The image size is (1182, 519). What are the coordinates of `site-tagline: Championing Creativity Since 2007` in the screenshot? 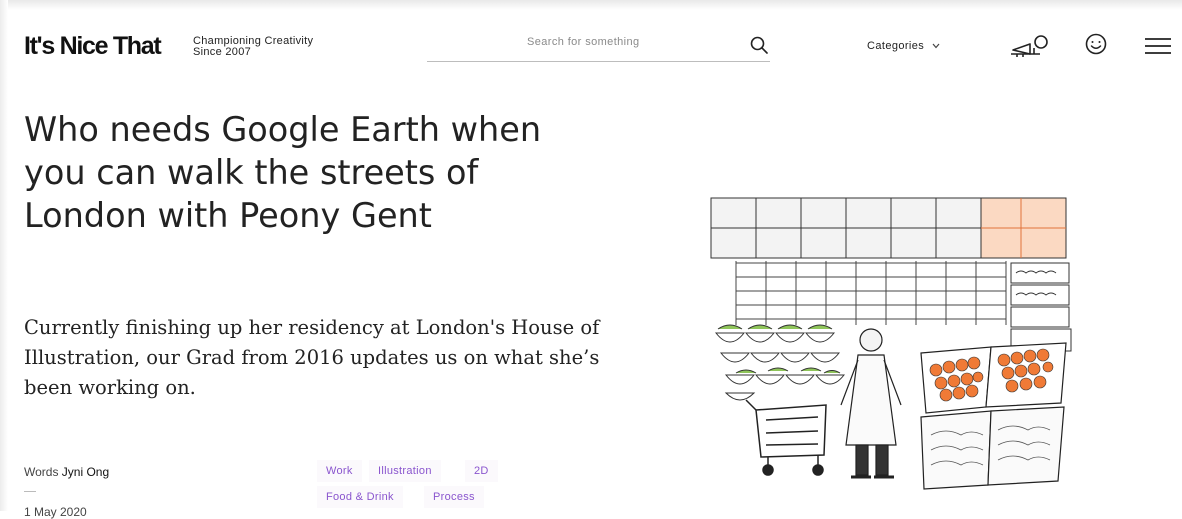 It's located at (253, 47).